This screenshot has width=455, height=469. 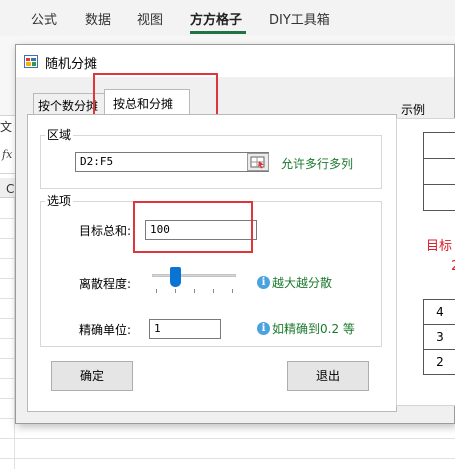 I want to click on dialog-title: 随机分摊, so click(x=71, y=64).